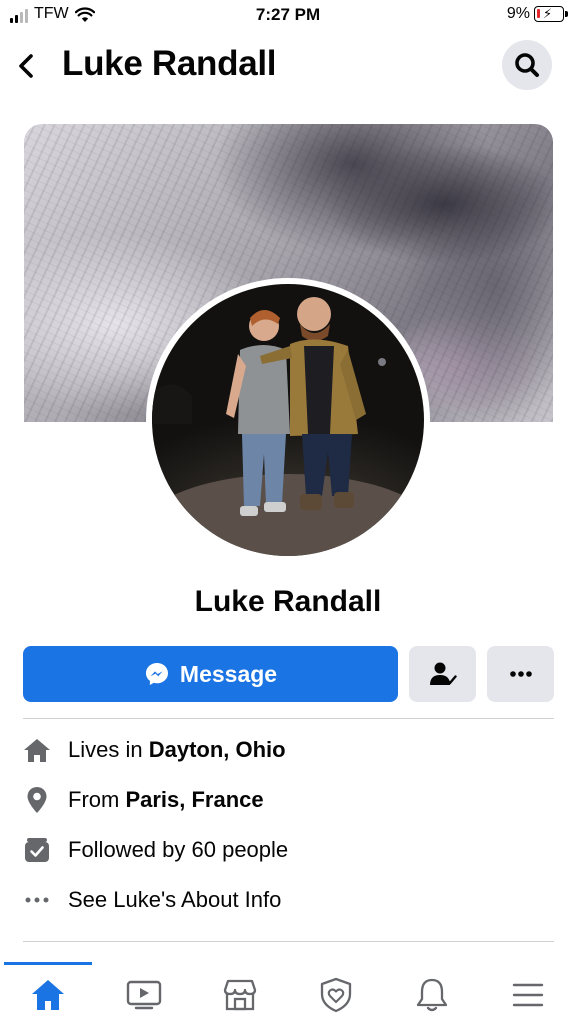  I want to click on profile-picture-image, so click(288, 420).